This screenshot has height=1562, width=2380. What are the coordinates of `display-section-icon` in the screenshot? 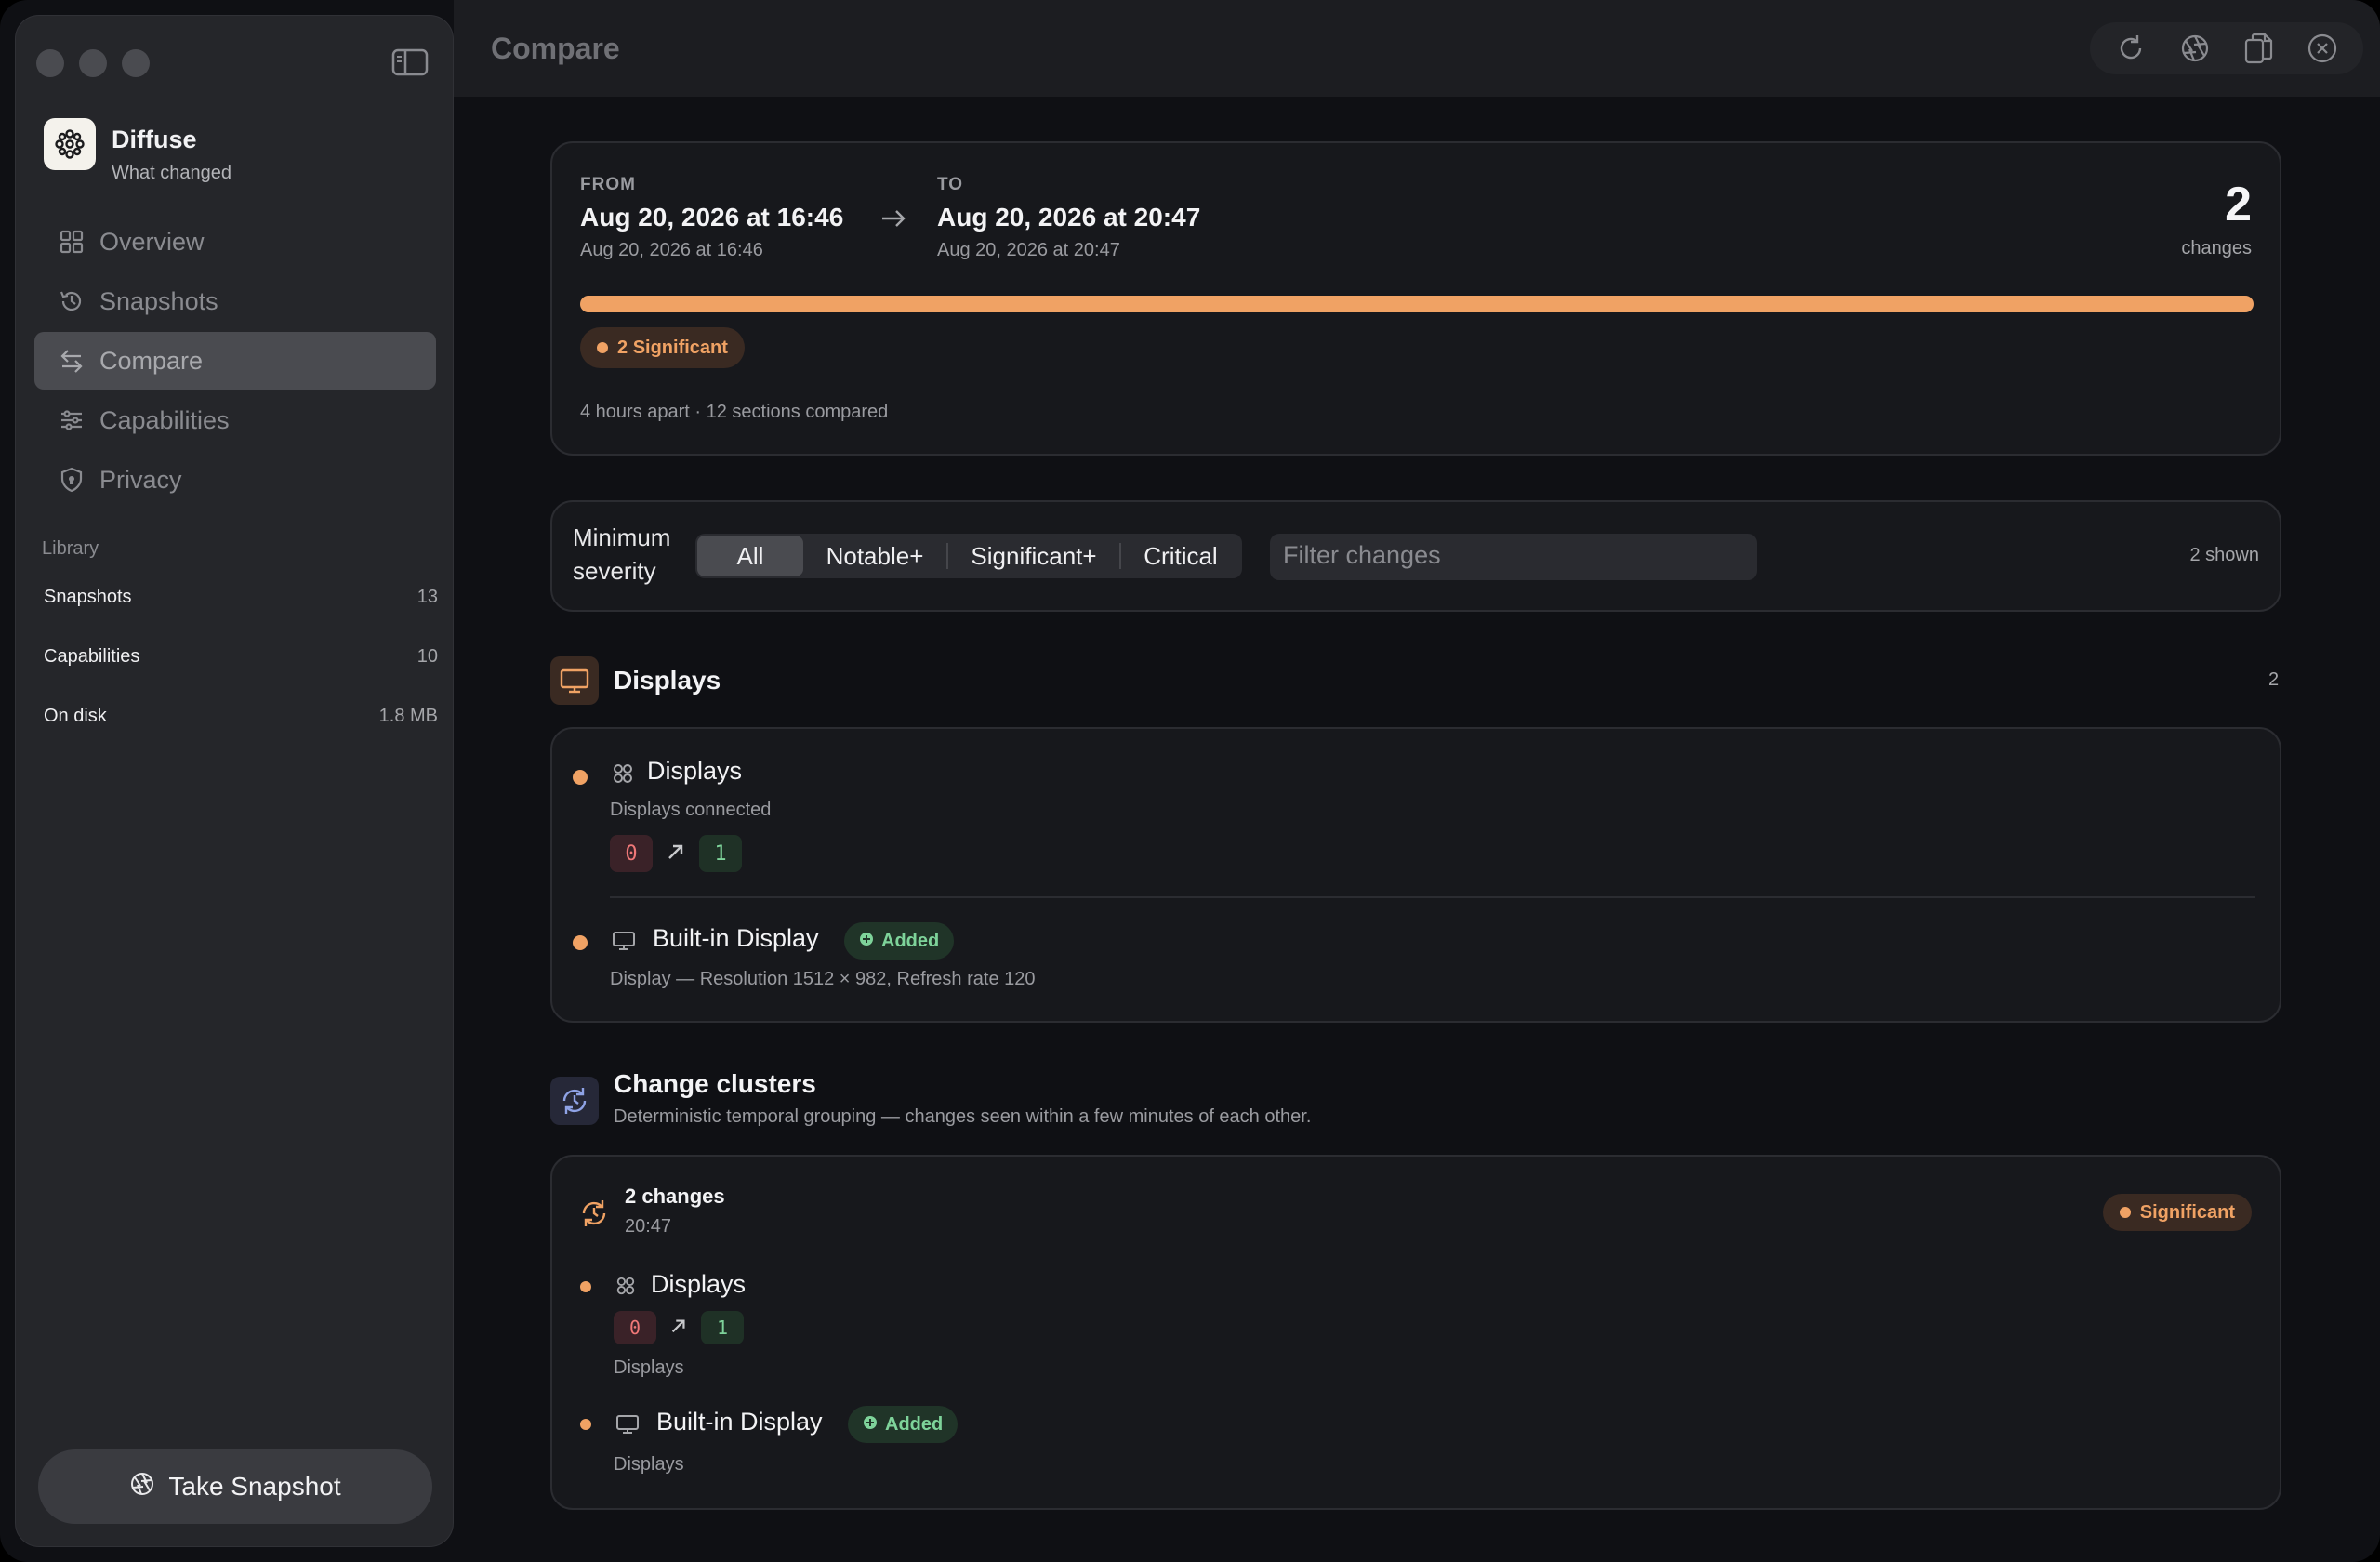 It's located at (574, 680).